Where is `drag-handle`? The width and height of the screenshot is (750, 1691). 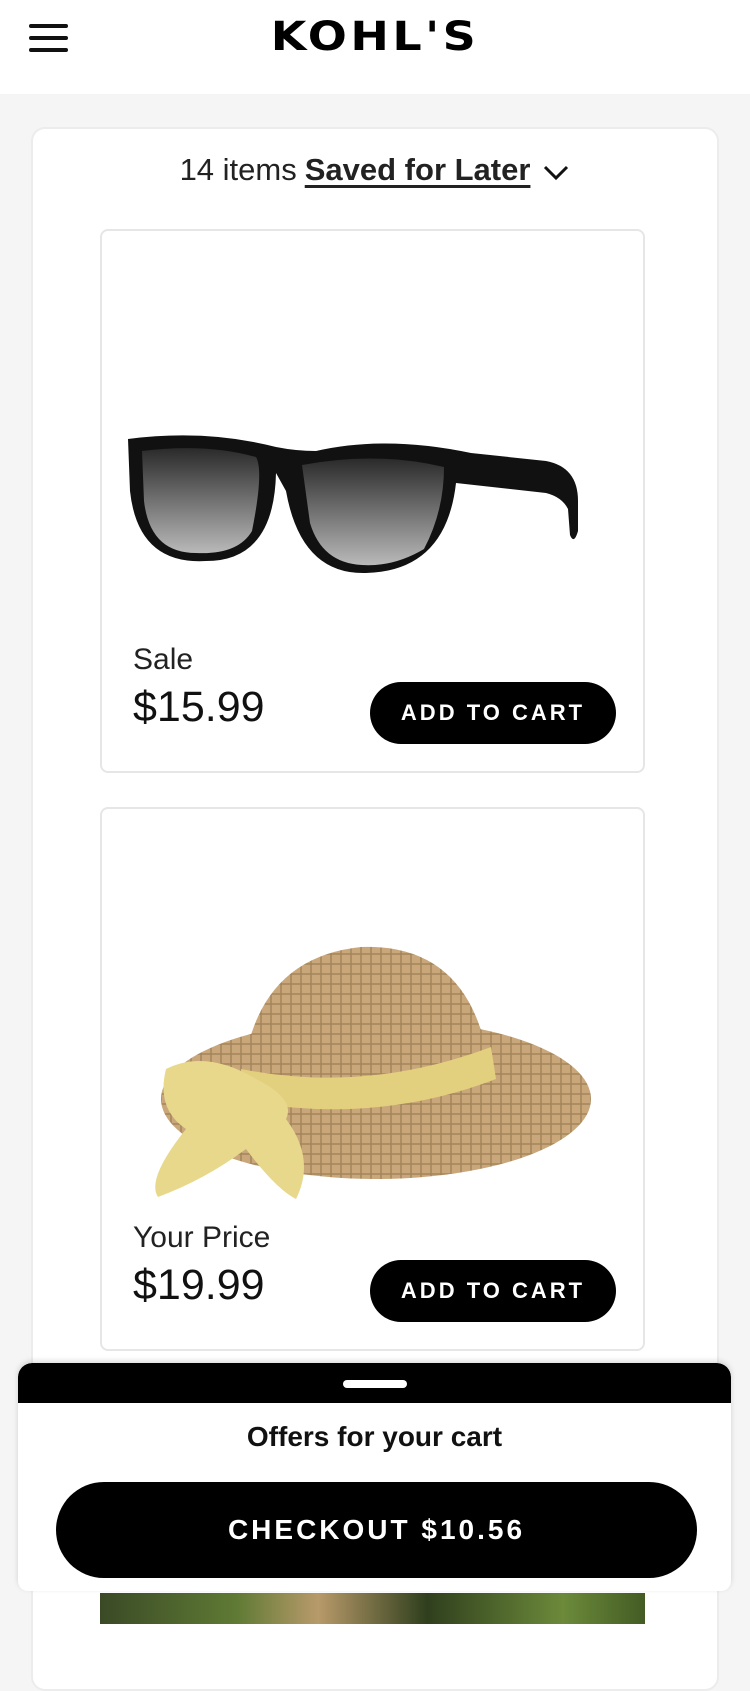 drag-handle is located at coordinates (375, 1384).